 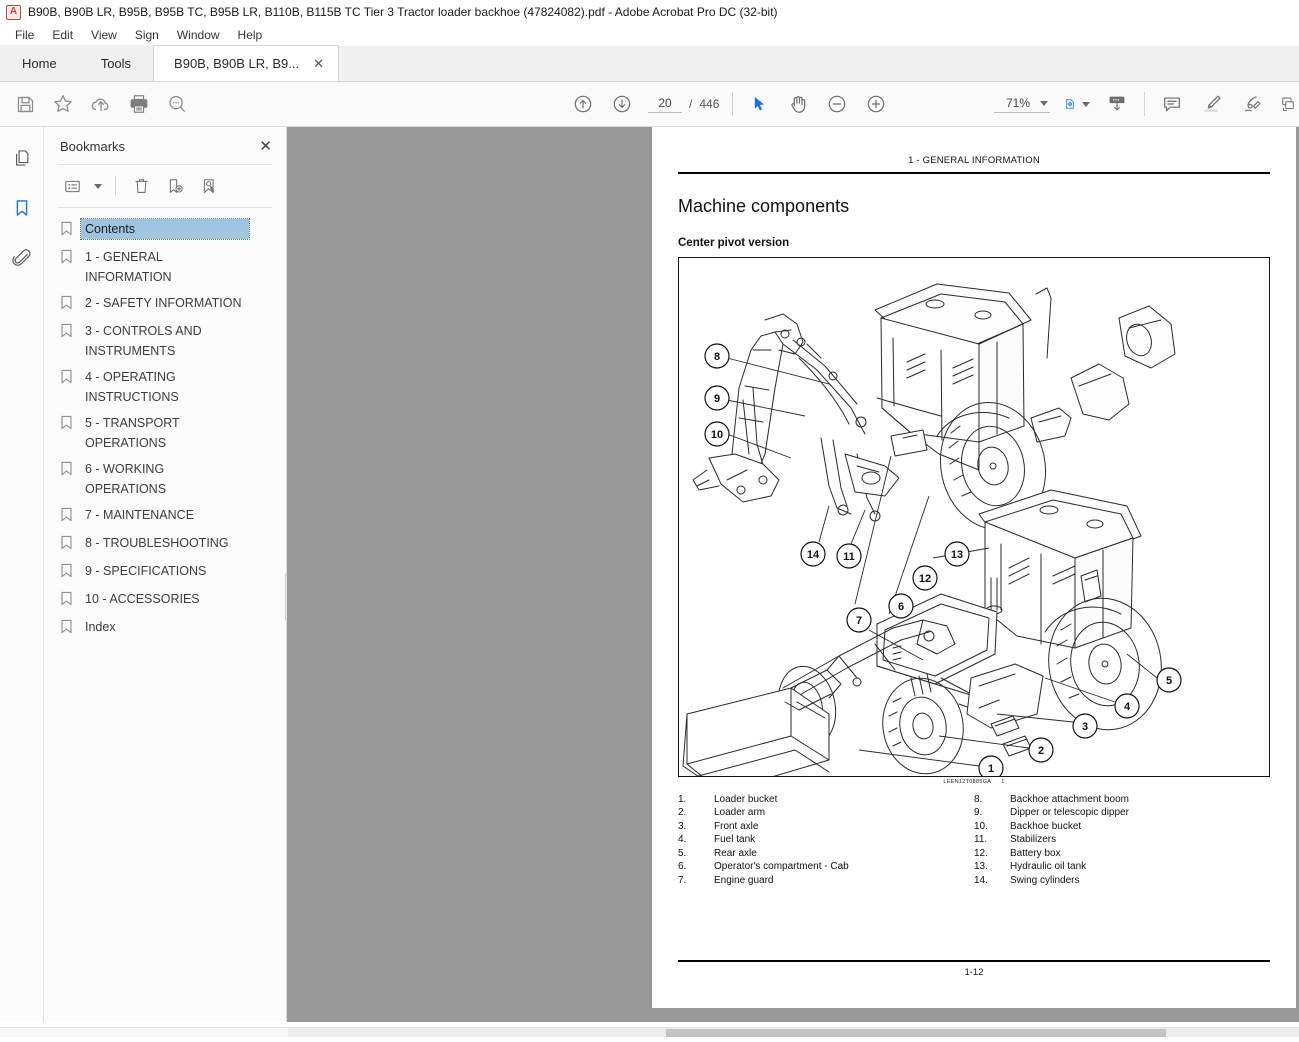 I want to click on bookmark-item-working-operations: 6 - WORKING OPERATIONS, so click(x=165, y=479).